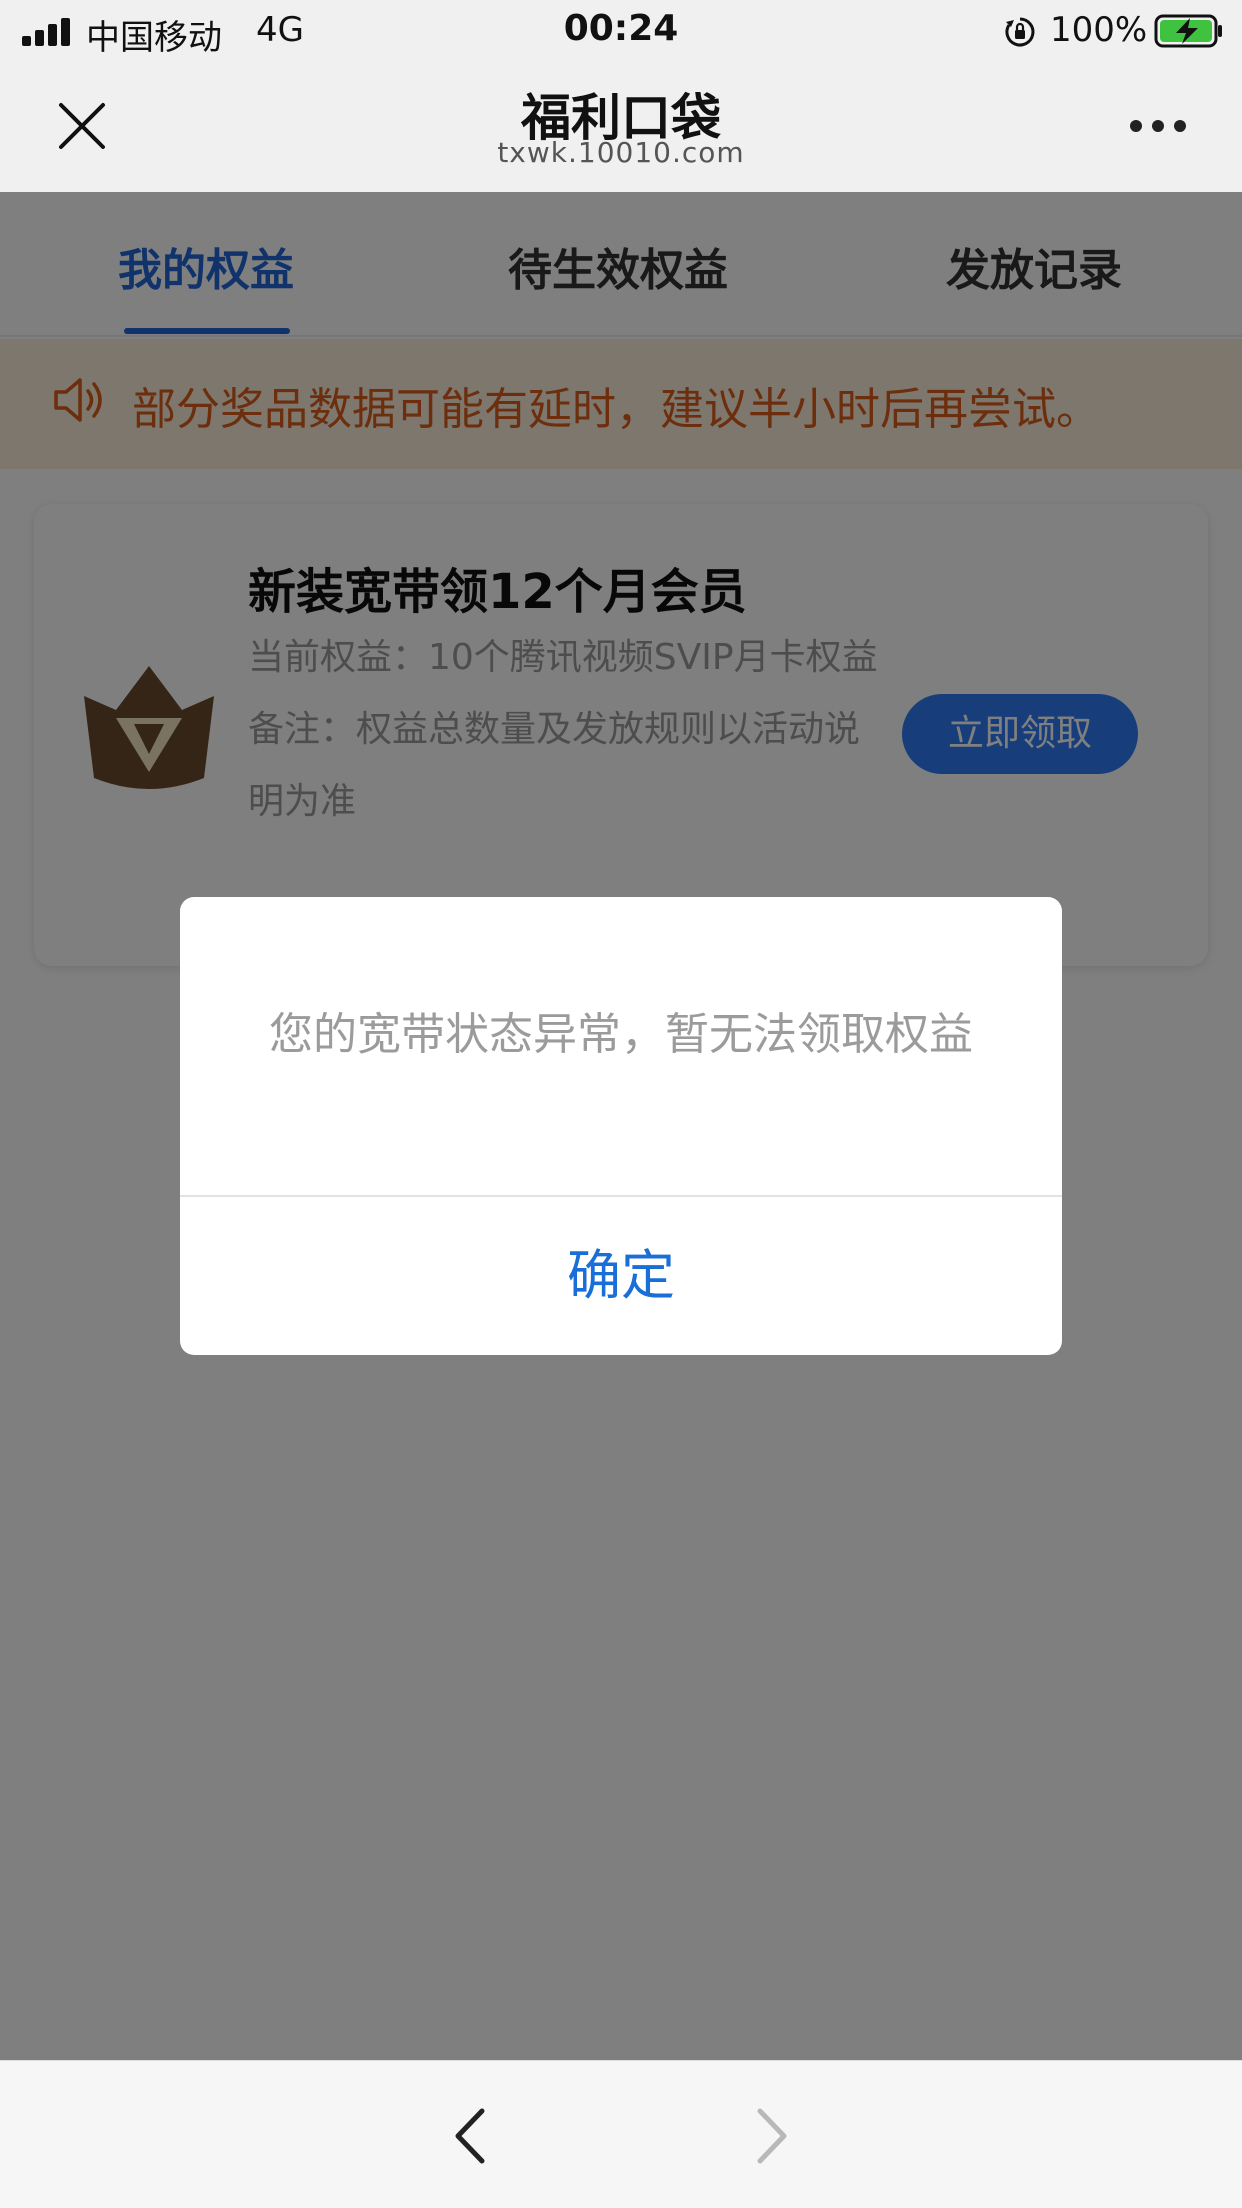  Describe the element at coordinates (1099, 30) in the screenshot. I see `battery-percentage: 100%` at that location.